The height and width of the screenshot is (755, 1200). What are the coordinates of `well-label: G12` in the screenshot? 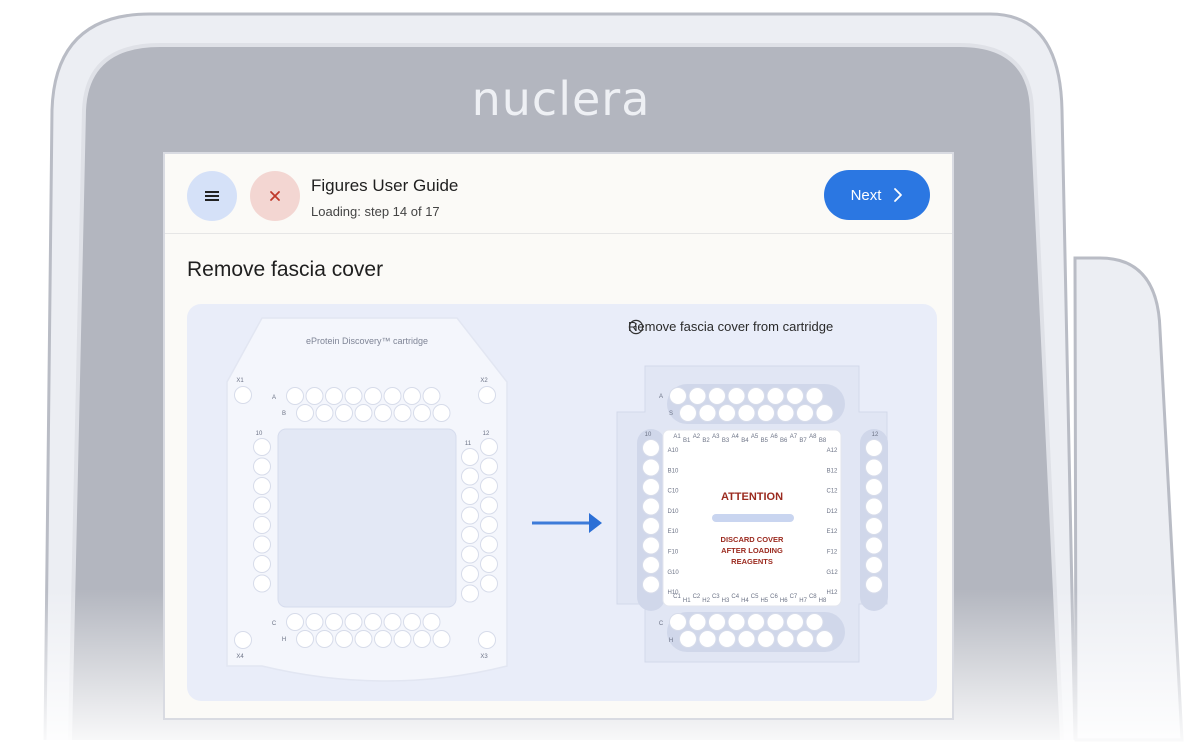 It's located at (832, 573).